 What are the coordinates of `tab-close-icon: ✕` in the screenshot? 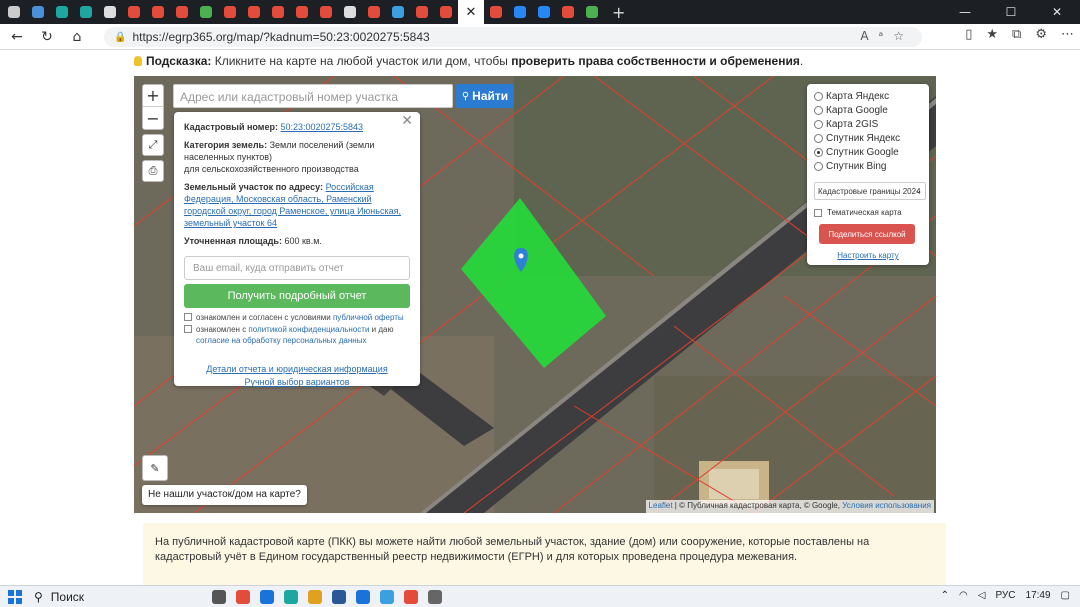 It's located at (471, 12).